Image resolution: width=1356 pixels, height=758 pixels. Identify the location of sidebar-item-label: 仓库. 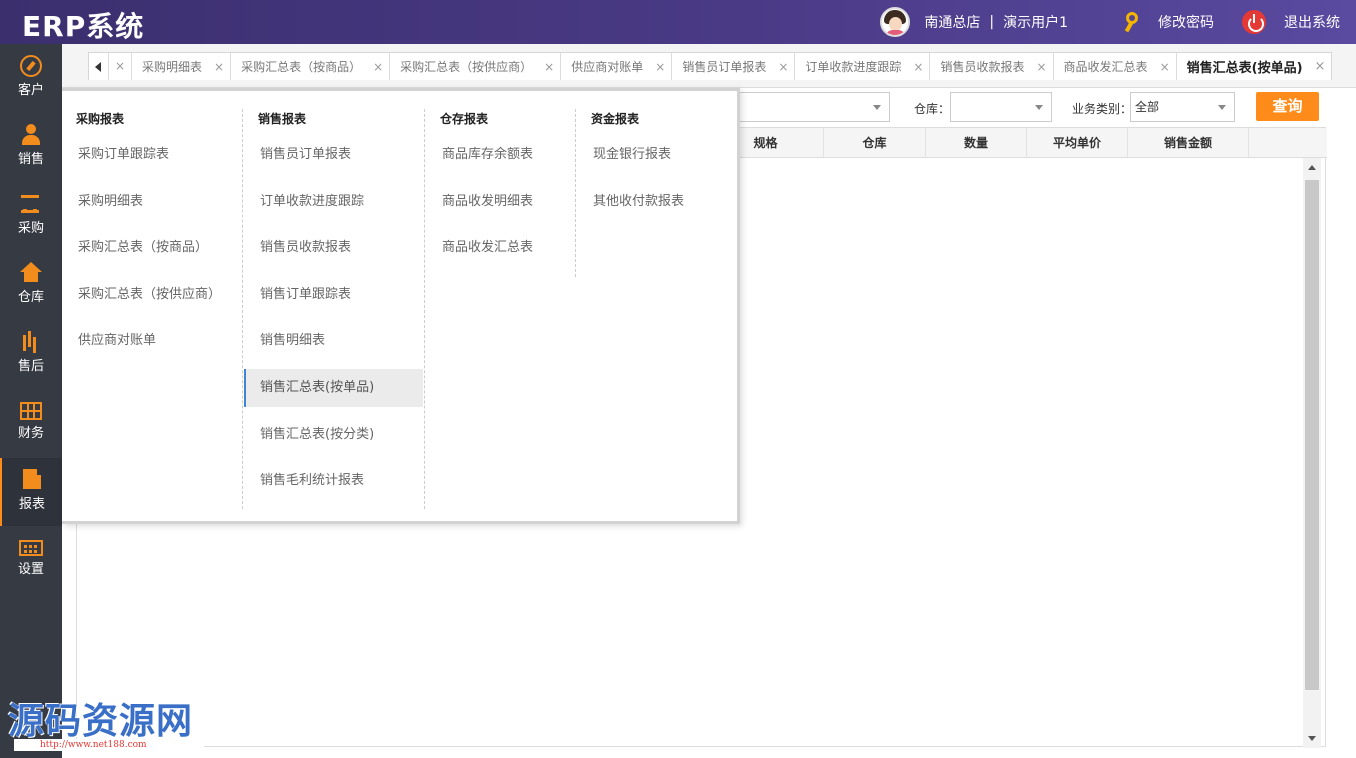
(30, 297).